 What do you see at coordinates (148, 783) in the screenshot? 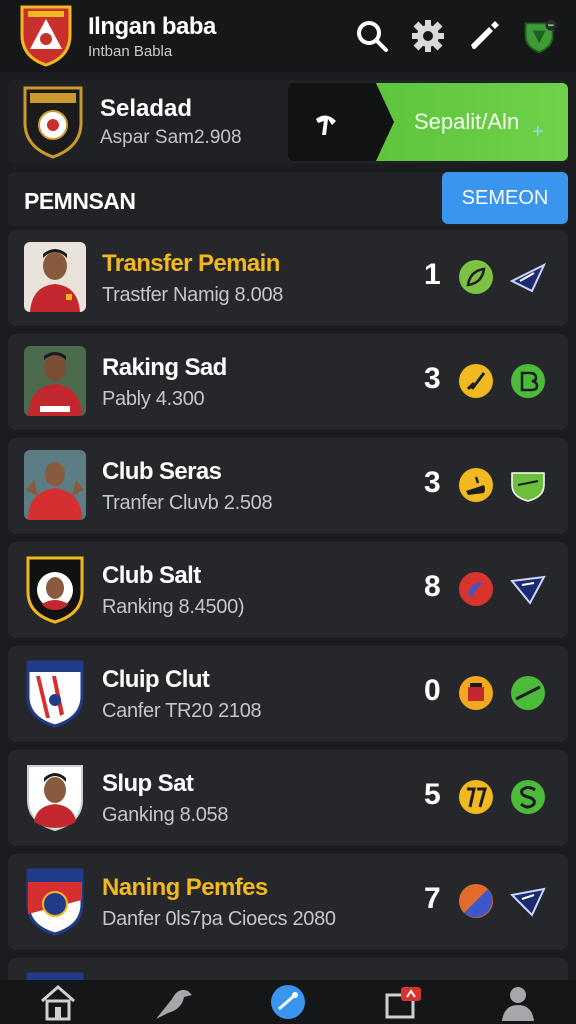
I see `row-title: Slup Sat` at bounding box center [148, 783].